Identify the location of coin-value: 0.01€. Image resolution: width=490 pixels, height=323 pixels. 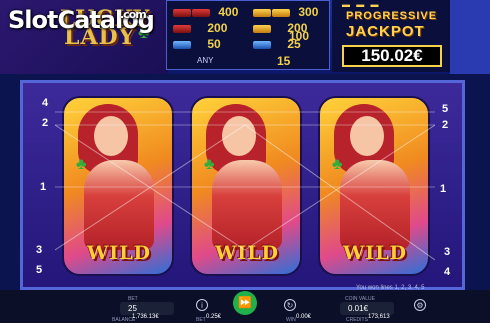
(358, 308).